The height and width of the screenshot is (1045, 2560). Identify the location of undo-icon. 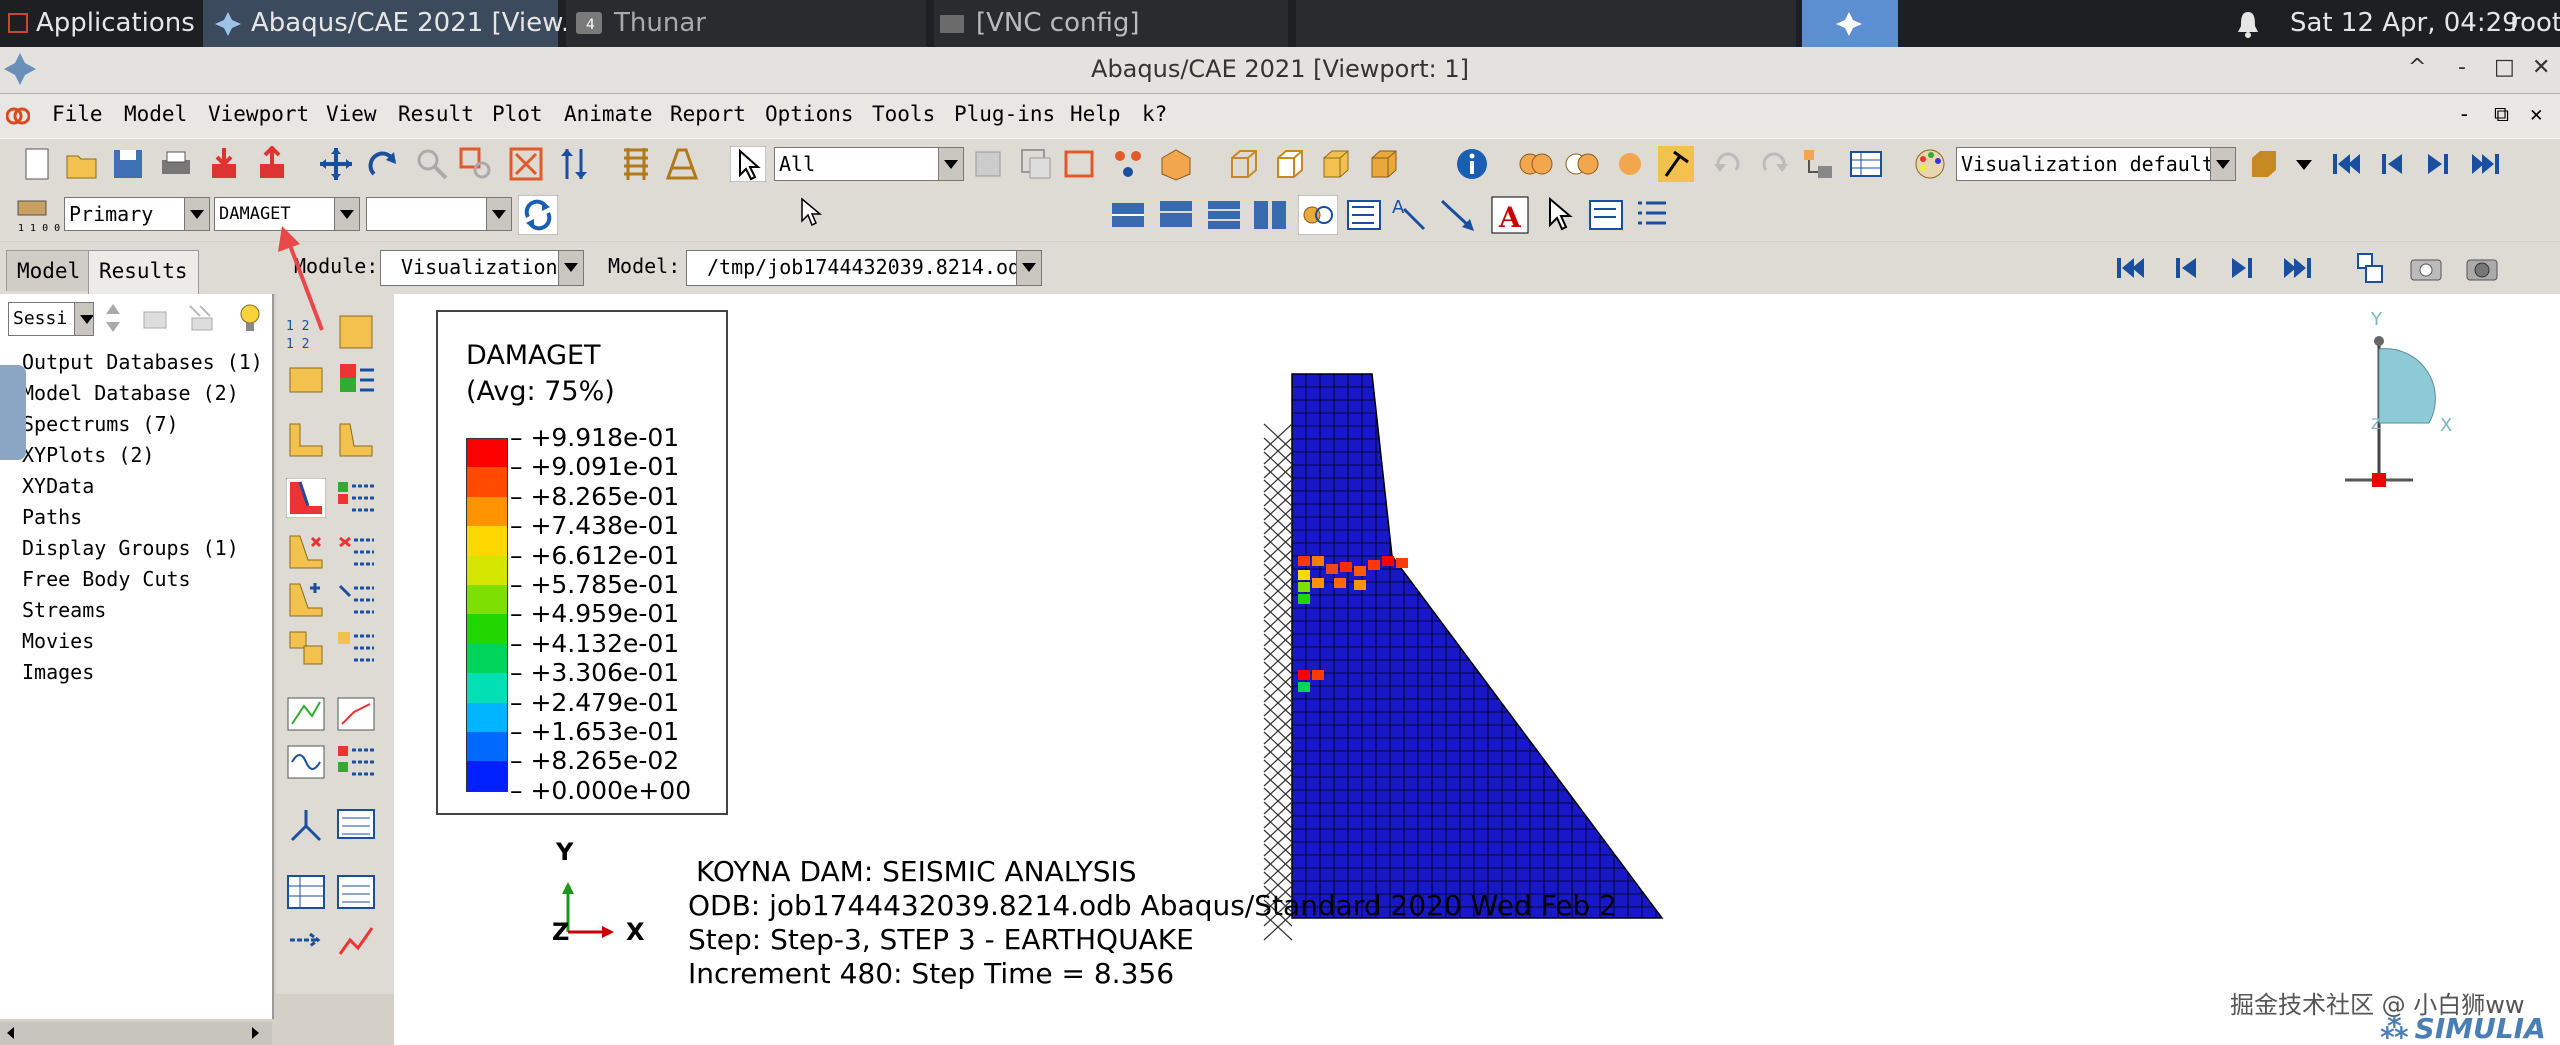
(1728, 164).